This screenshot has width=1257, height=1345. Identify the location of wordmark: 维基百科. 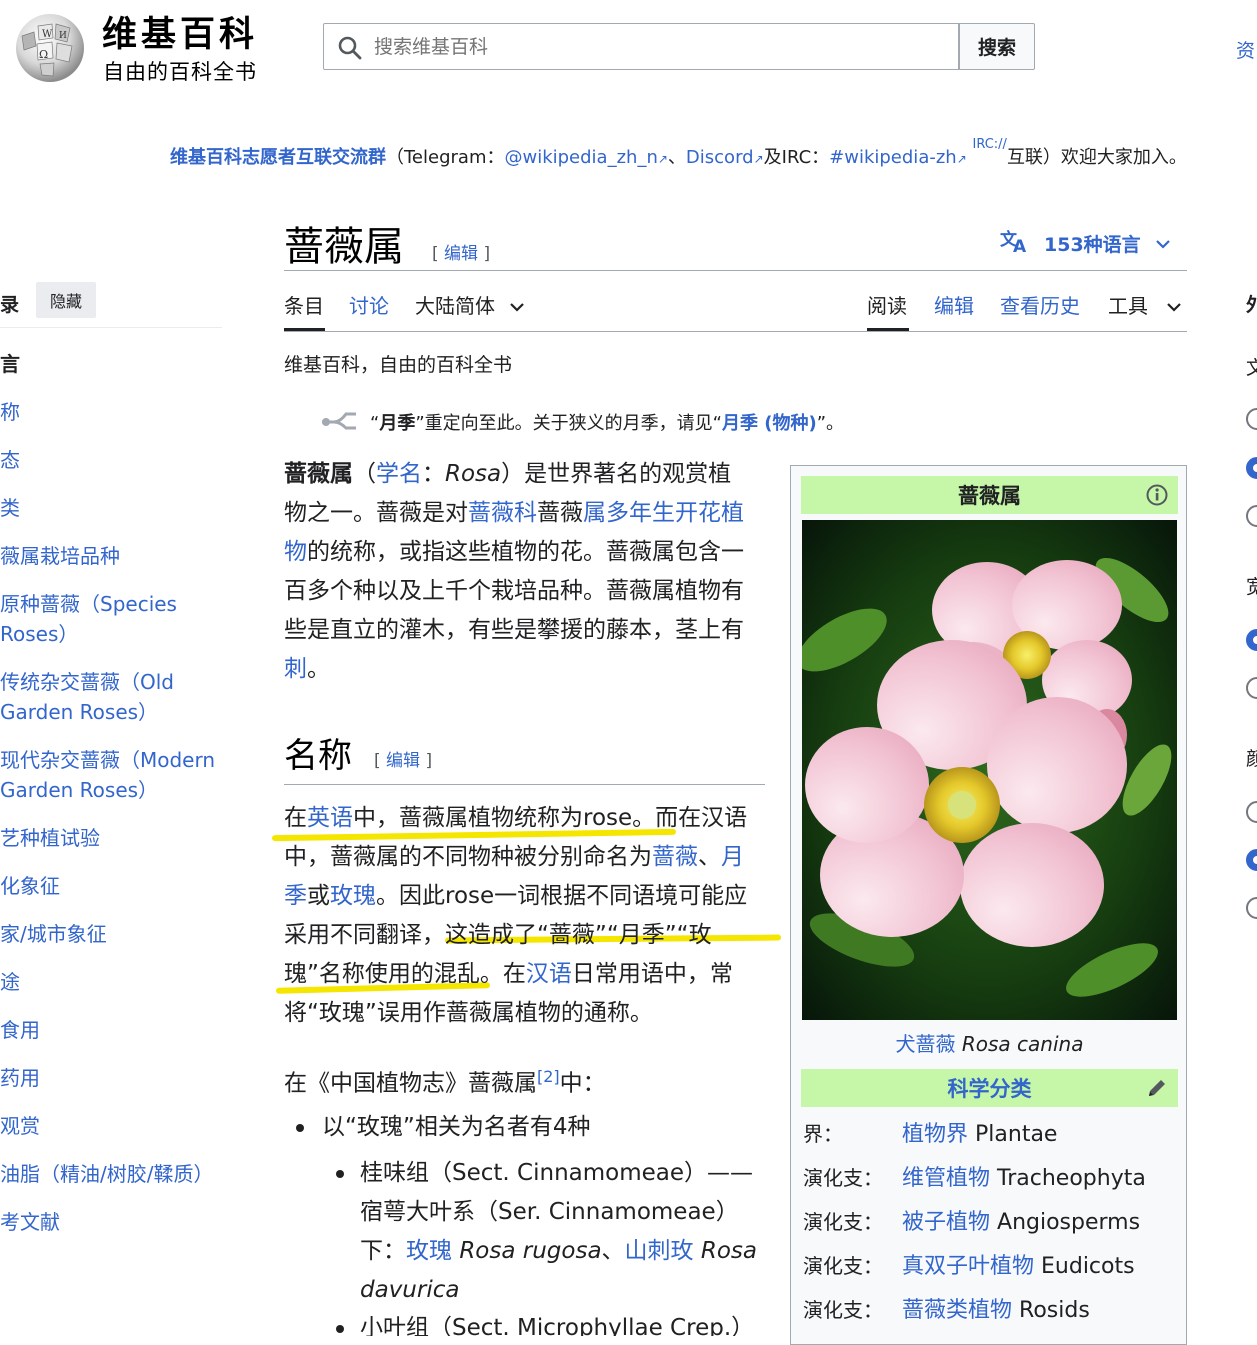
(180, 35).